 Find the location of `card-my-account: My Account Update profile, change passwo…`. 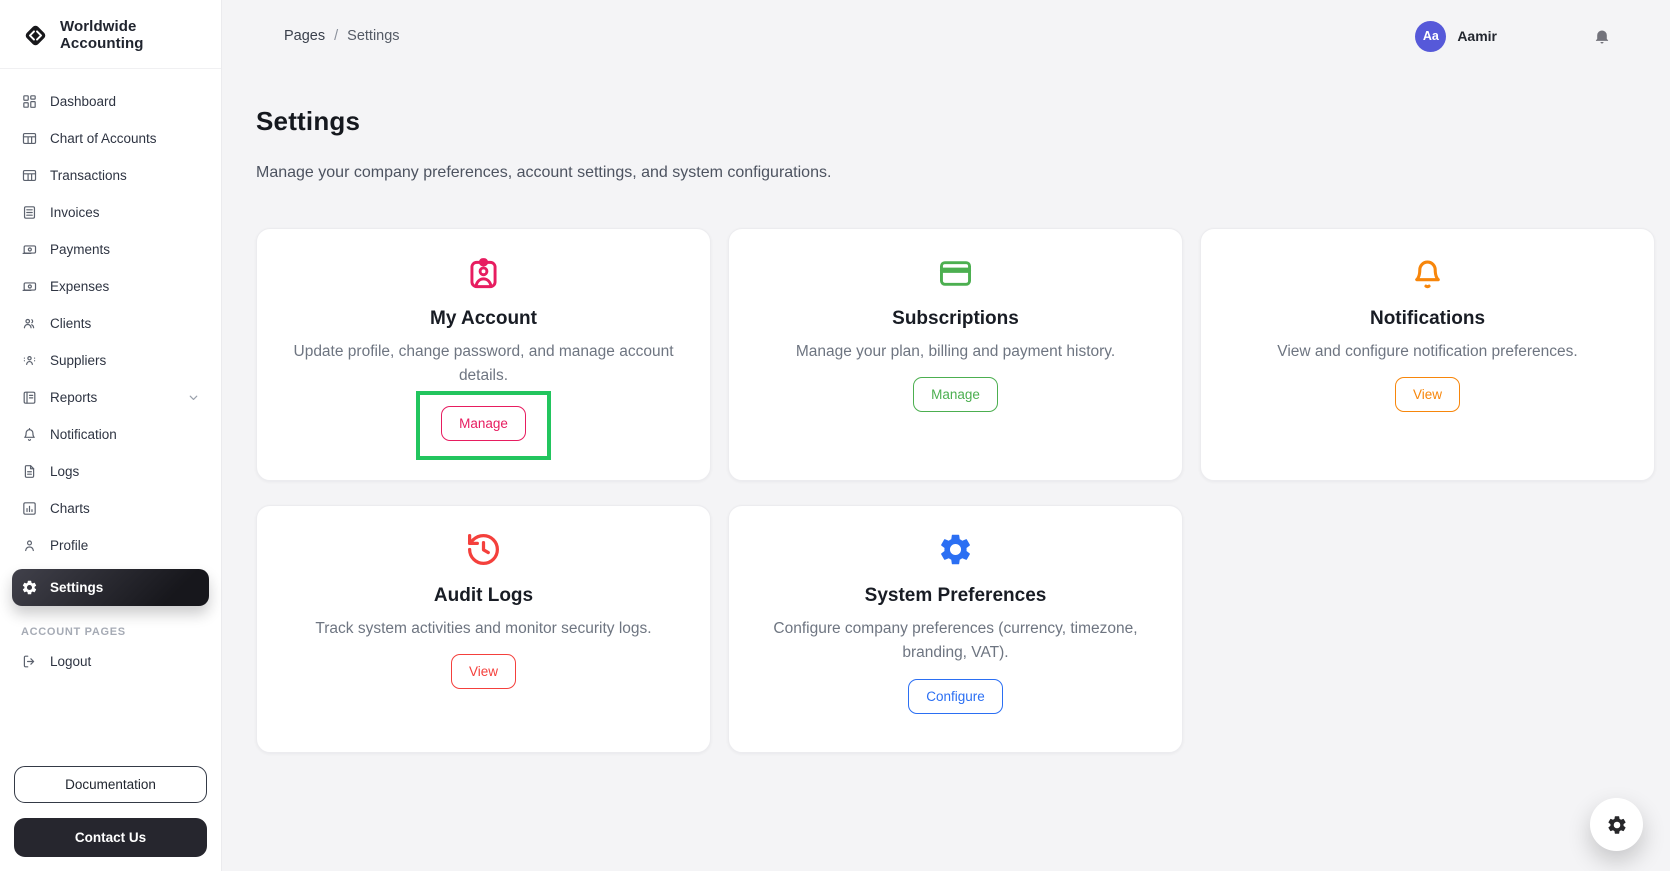

card-my-account: My Account Update profile, change passwo… is located at coordinates (483, 354).